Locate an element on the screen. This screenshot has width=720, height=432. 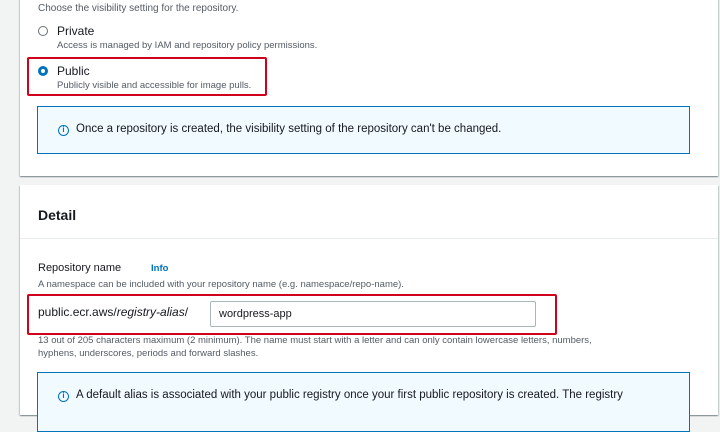
radio-private is located at coordinates (43, 31).